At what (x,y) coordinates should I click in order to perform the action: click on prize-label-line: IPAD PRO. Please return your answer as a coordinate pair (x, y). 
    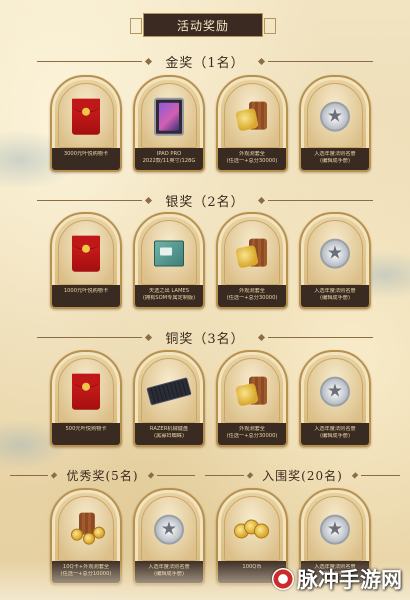
    Looking at the image, I should click on (169, 154).